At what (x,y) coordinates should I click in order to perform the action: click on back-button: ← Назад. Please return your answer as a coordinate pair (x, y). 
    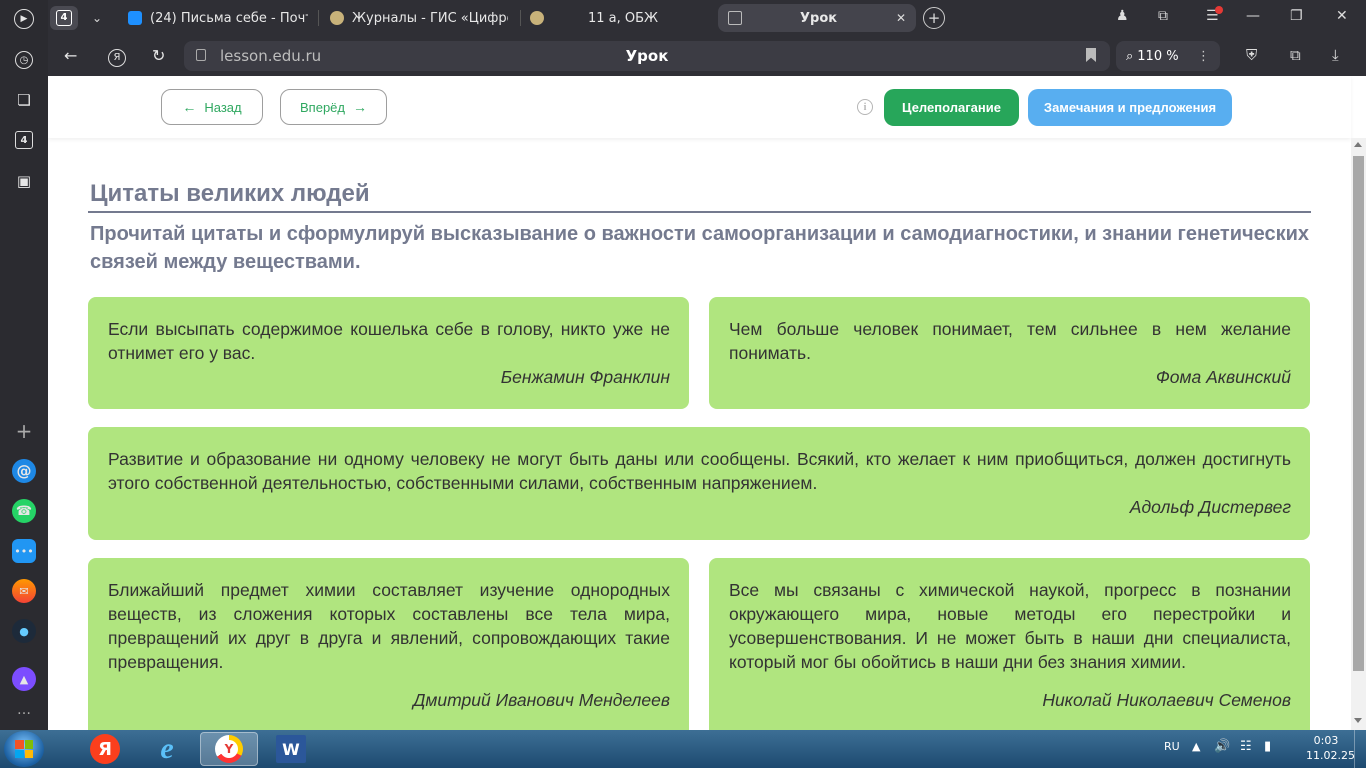
    Looking at the image, I should click on (212, 107).